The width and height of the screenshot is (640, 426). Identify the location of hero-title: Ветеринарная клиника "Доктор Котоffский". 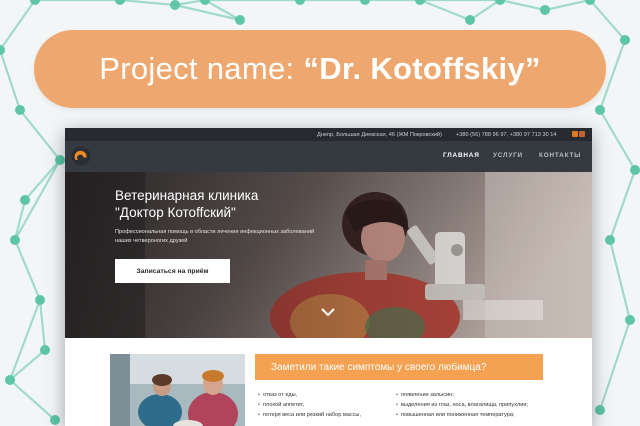
(235, 204).